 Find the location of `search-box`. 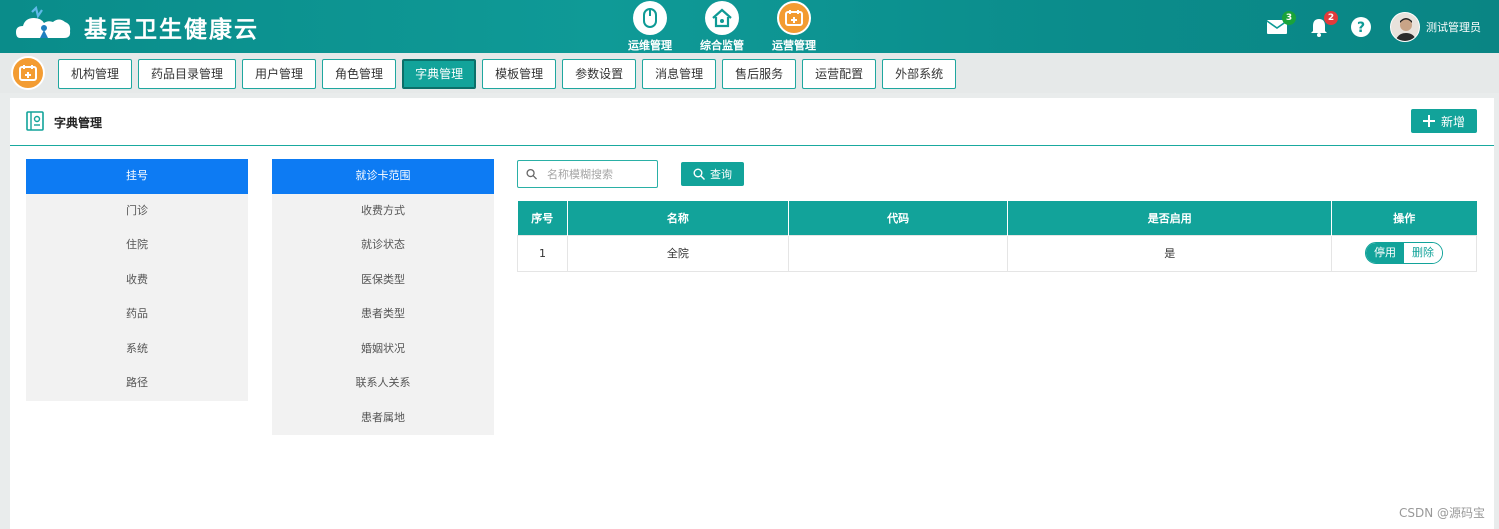

search-box is located at coordinates (587, 174).